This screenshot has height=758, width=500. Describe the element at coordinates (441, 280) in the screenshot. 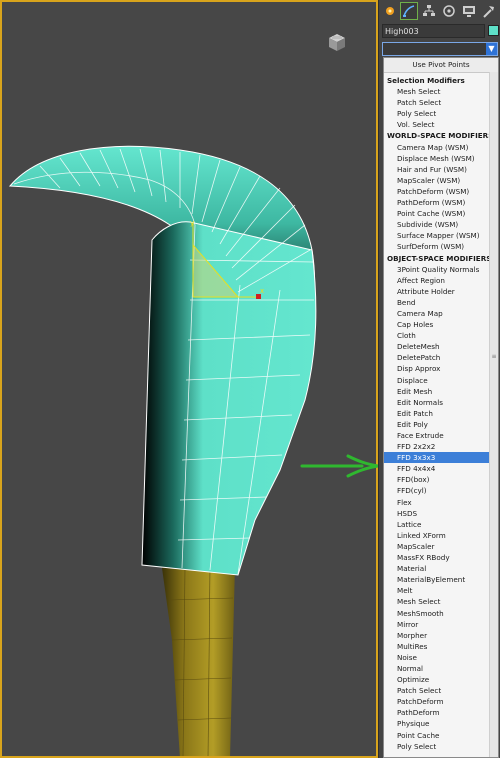

I see `modifier-list-item: Affect Region` at that location.